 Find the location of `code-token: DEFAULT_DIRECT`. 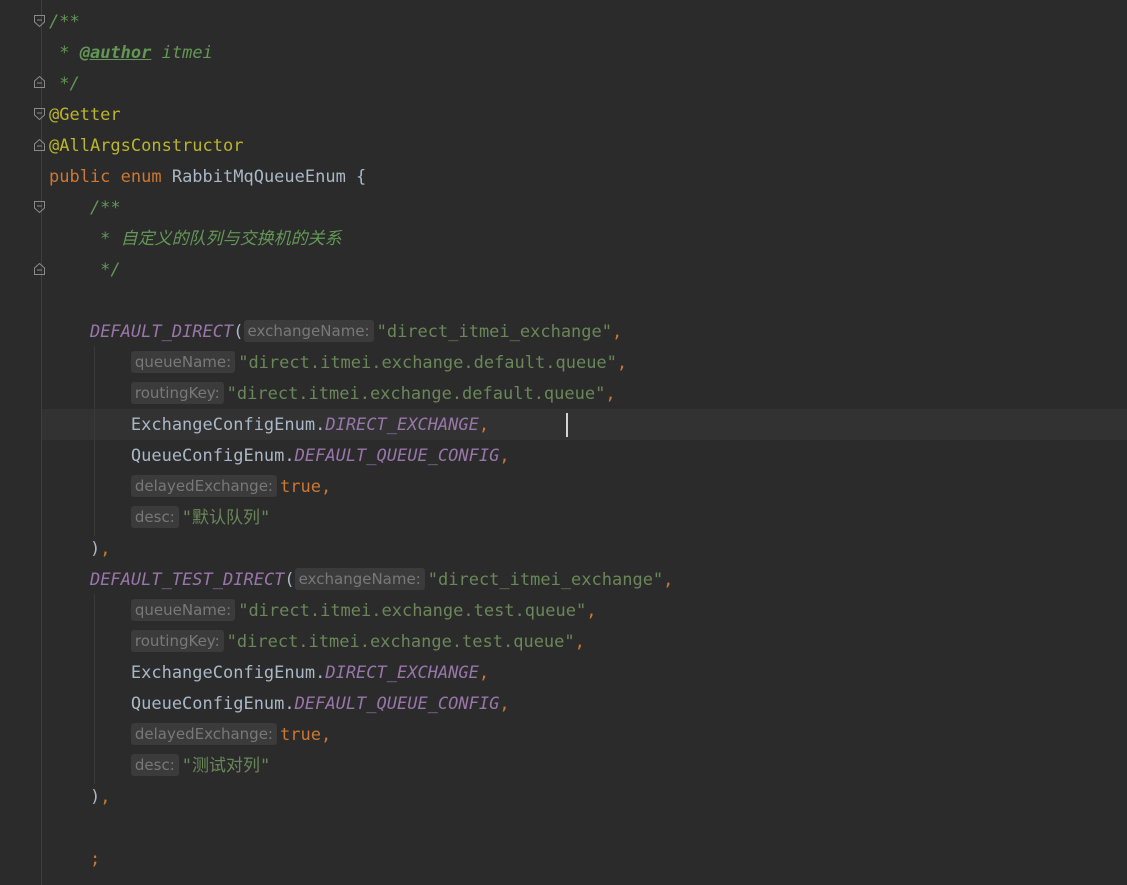

code-token: DEFAULT_DIRECT is located at coordinates (161, 332).